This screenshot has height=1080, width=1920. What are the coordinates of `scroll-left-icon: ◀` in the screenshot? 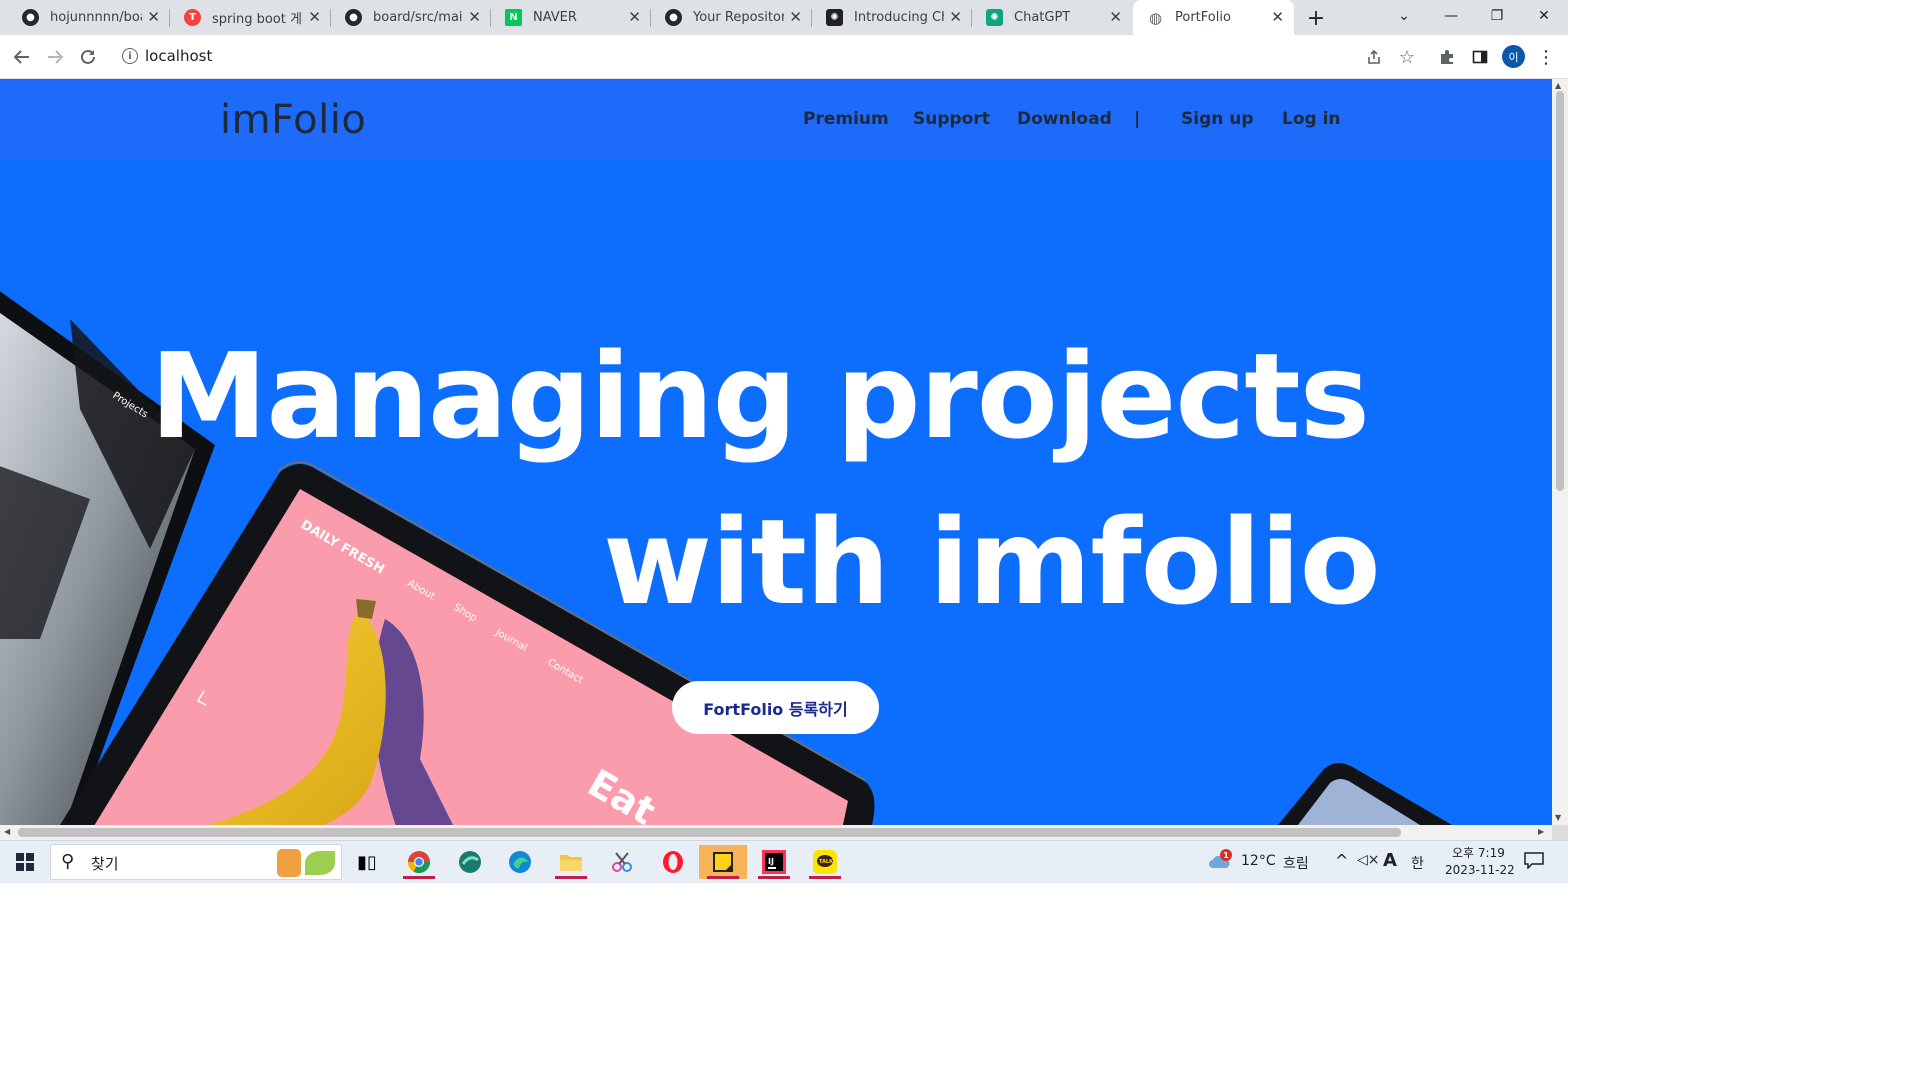 It's located at (7, 831).